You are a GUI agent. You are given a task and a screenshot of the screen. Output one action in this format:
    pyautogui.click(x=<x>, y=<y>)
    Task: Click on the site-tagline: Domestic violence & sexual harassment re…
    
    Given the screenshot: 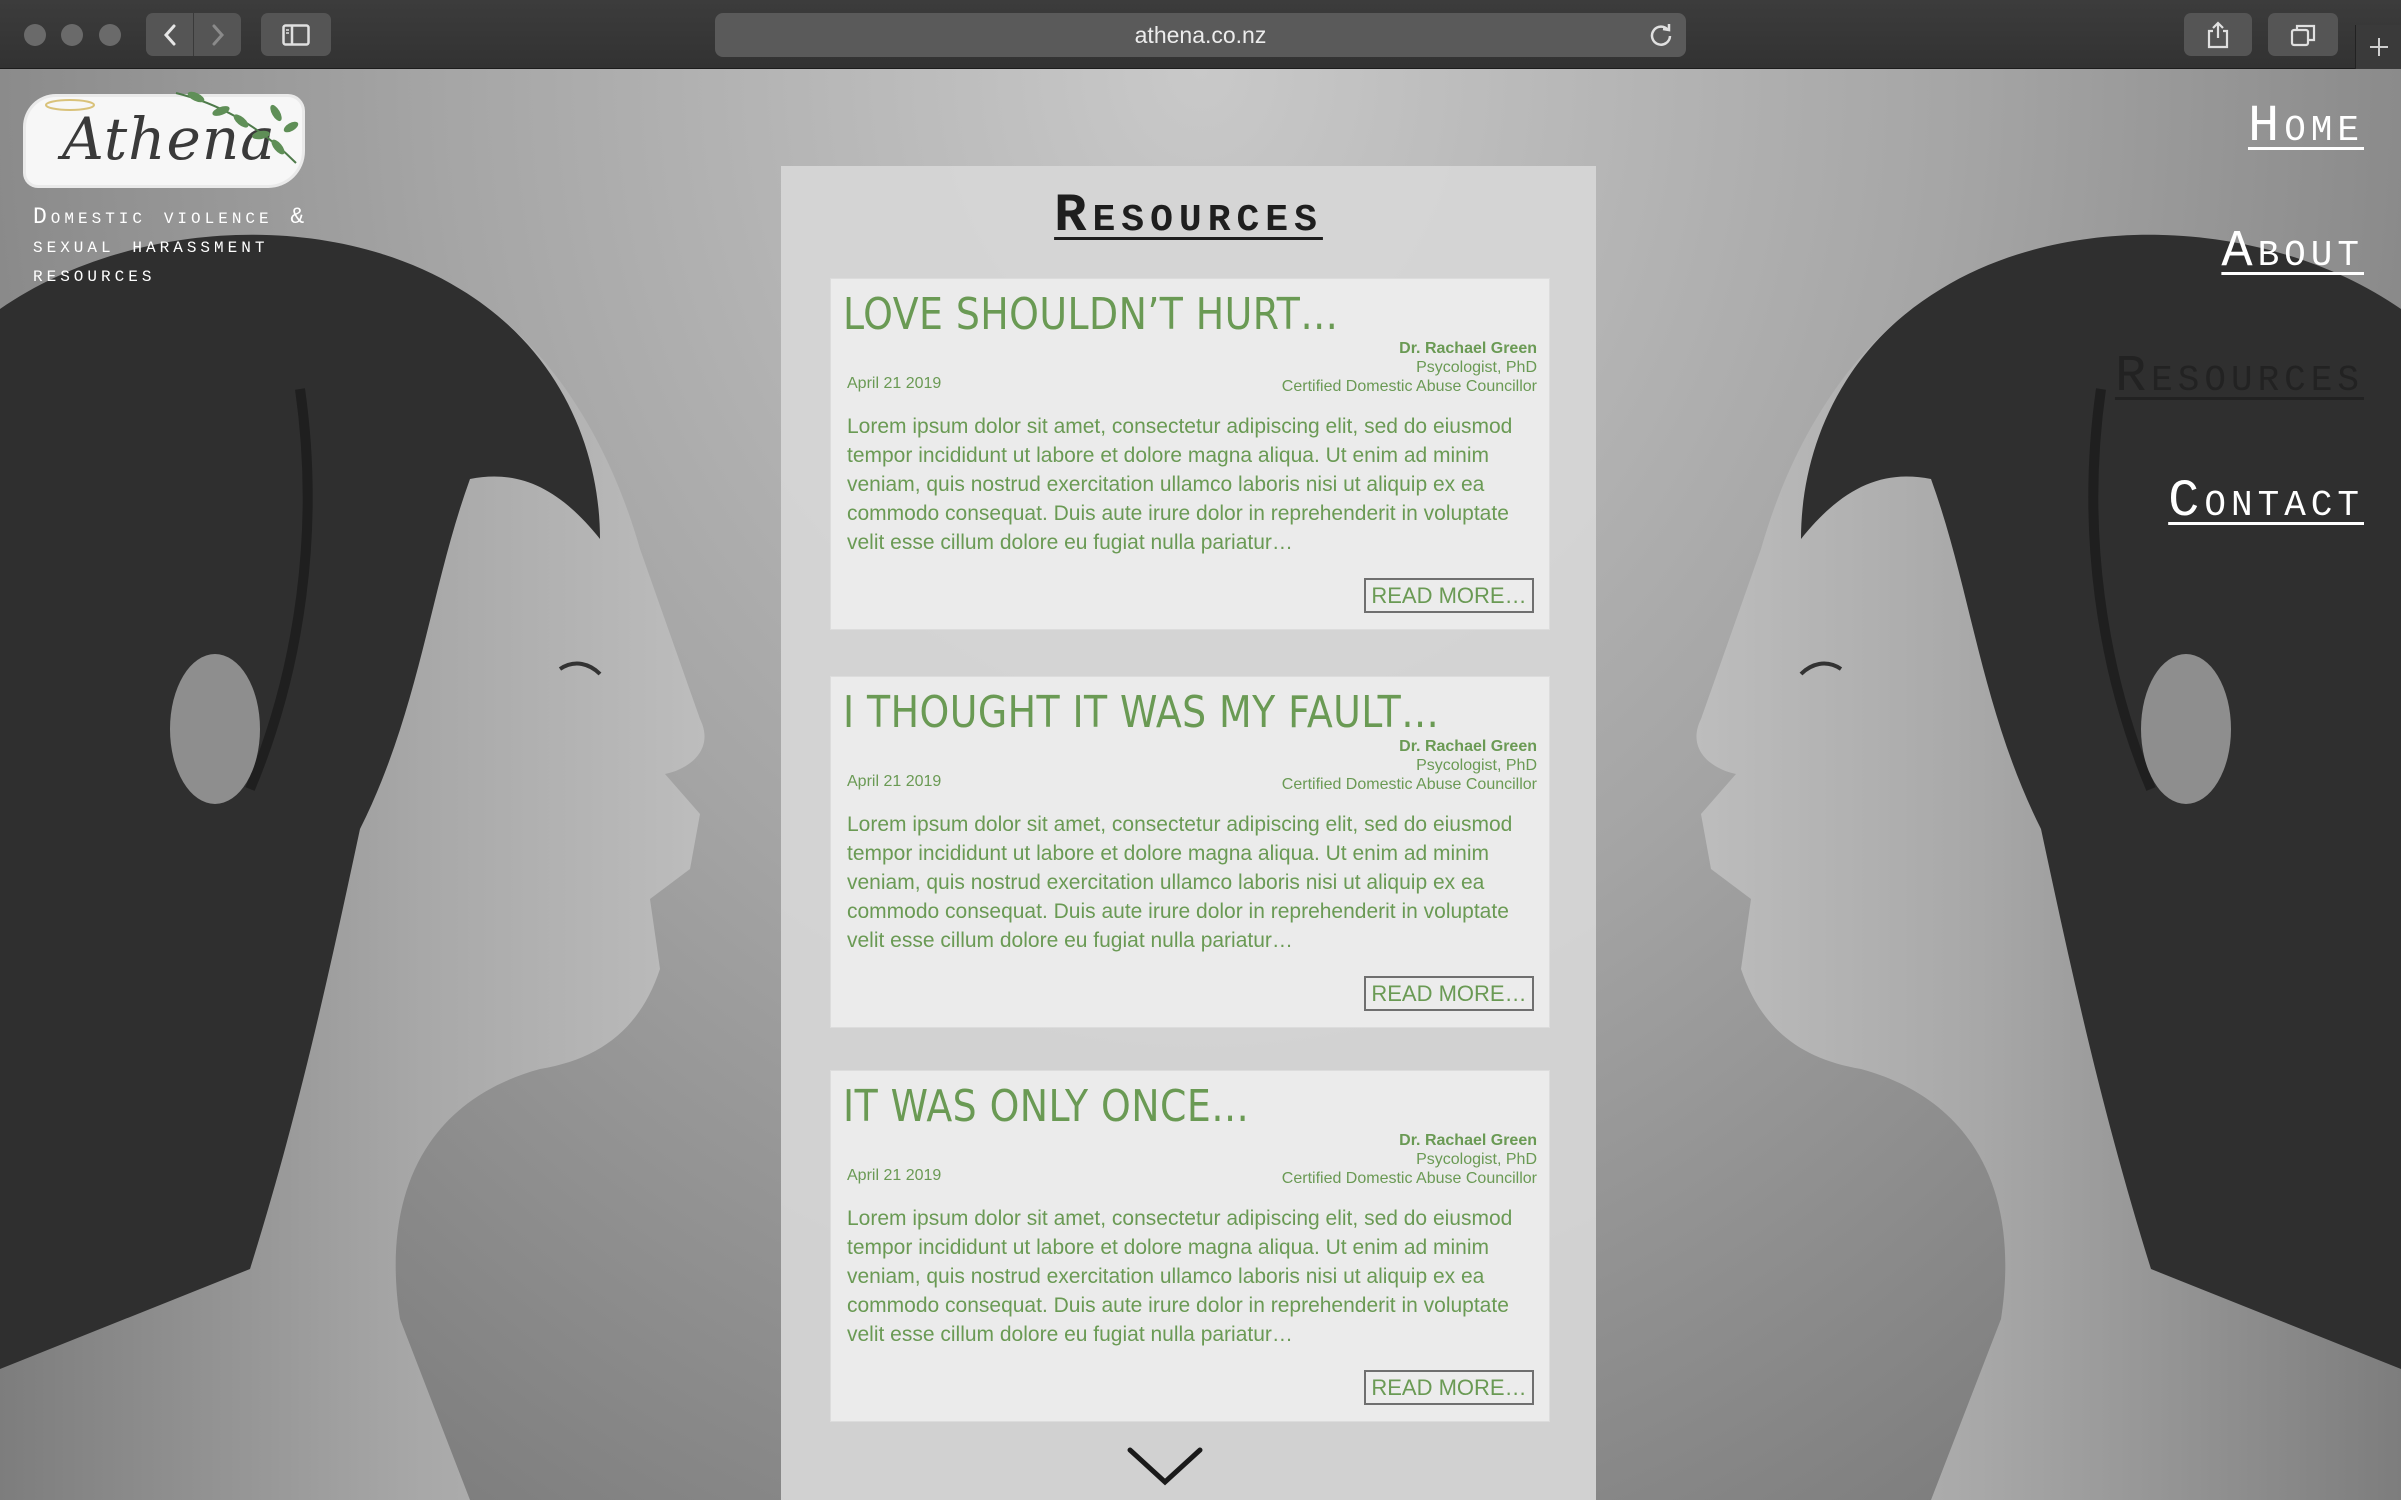 What is the action you would take?
    pyautogui.click(x=171, y=246)
    